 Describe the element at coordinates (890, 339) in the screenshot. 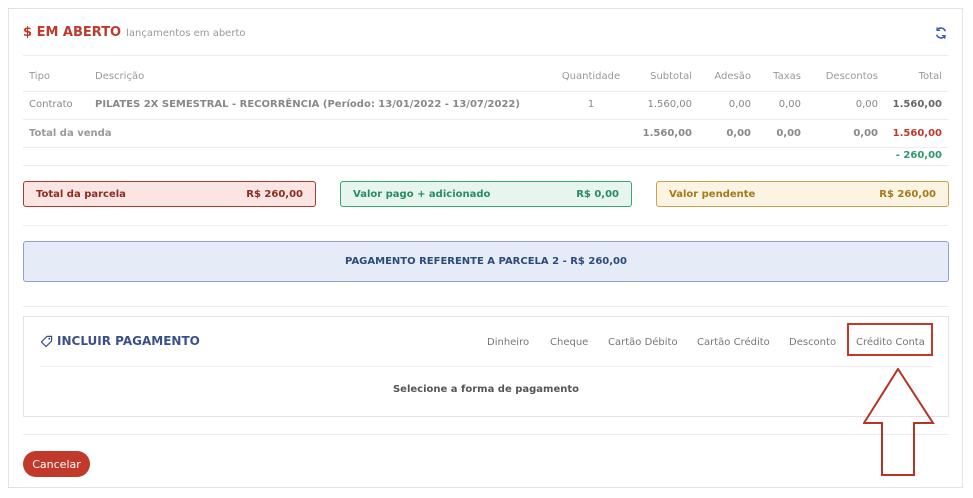

I see `highlight-box` at that location.